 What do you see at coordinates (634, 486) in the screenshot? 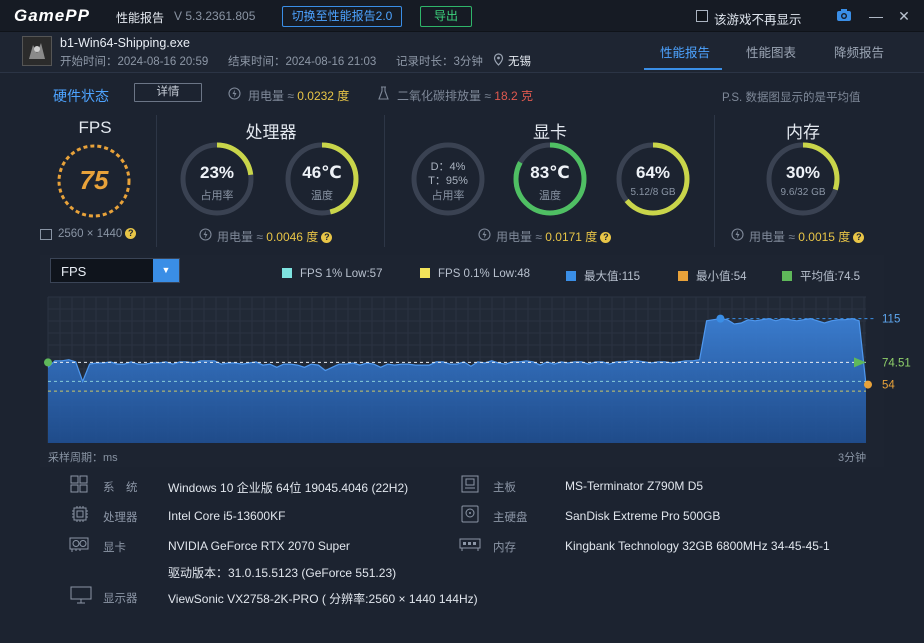
I see `mb-value: MS-Terminator Z790M D5` at bounding box center [634, 486].